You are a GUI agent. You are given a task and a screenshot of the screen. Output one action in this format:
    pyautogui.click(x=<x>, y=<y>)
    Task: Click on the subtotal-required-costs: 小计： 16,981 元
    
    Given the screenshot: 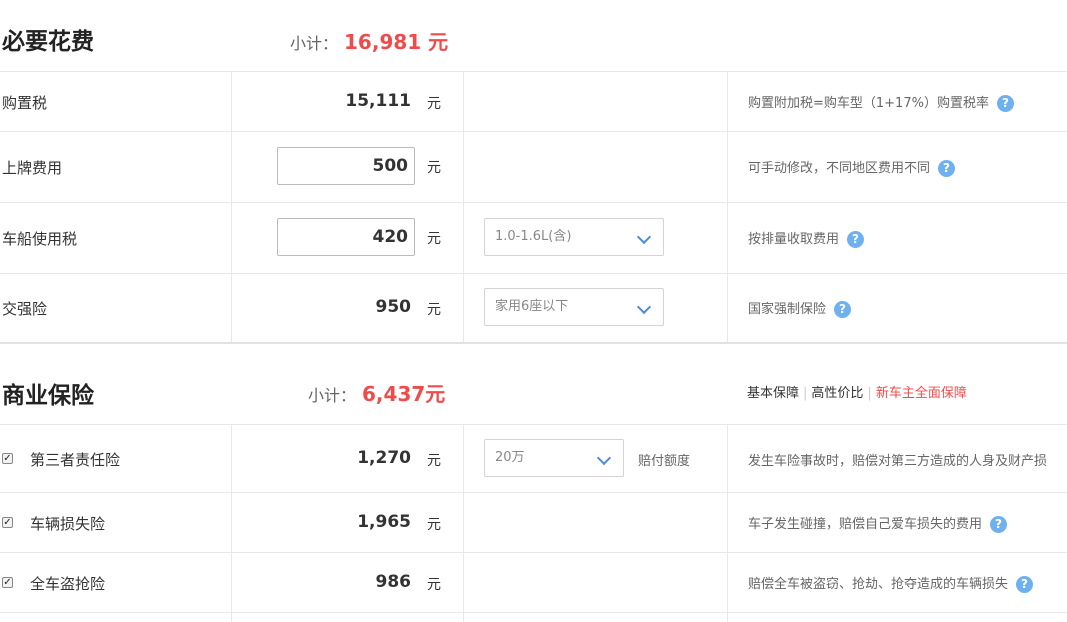 What is the action you would take?
    pyautogui.click(x=369, y=40)
    